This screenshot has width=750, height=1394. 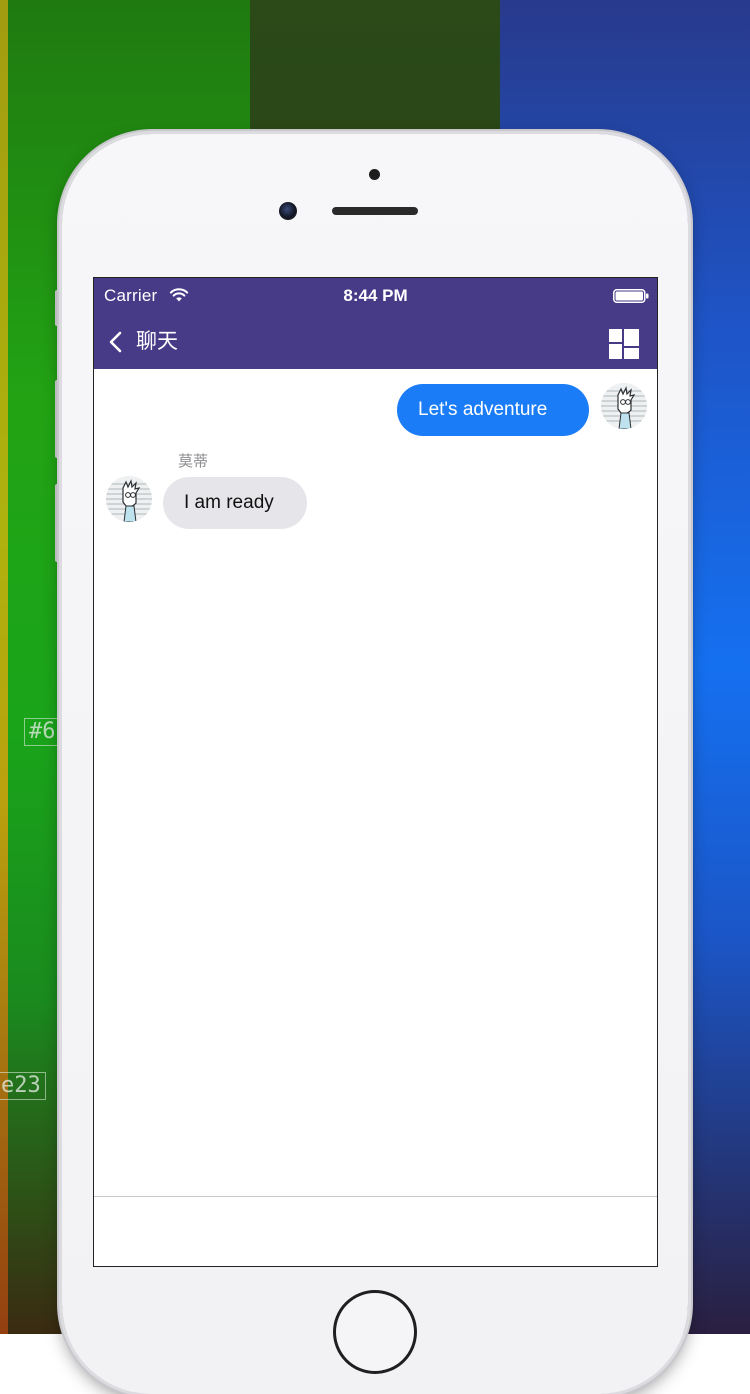 I want to click on hex-label-top: #6, so click(x=42, y=732).